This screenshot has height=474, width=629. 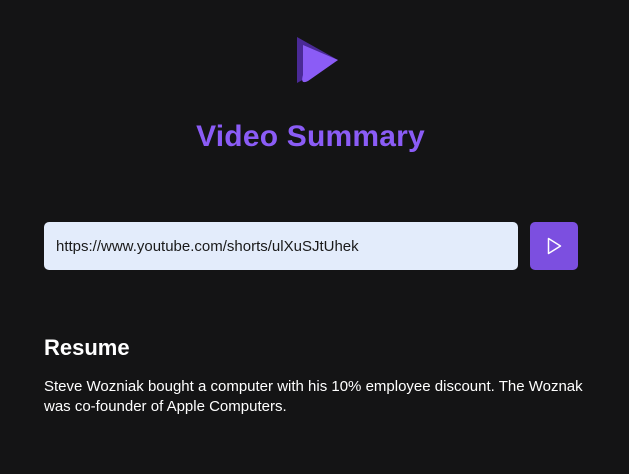 I want to click on play-icon, so click(x=554, y=246).